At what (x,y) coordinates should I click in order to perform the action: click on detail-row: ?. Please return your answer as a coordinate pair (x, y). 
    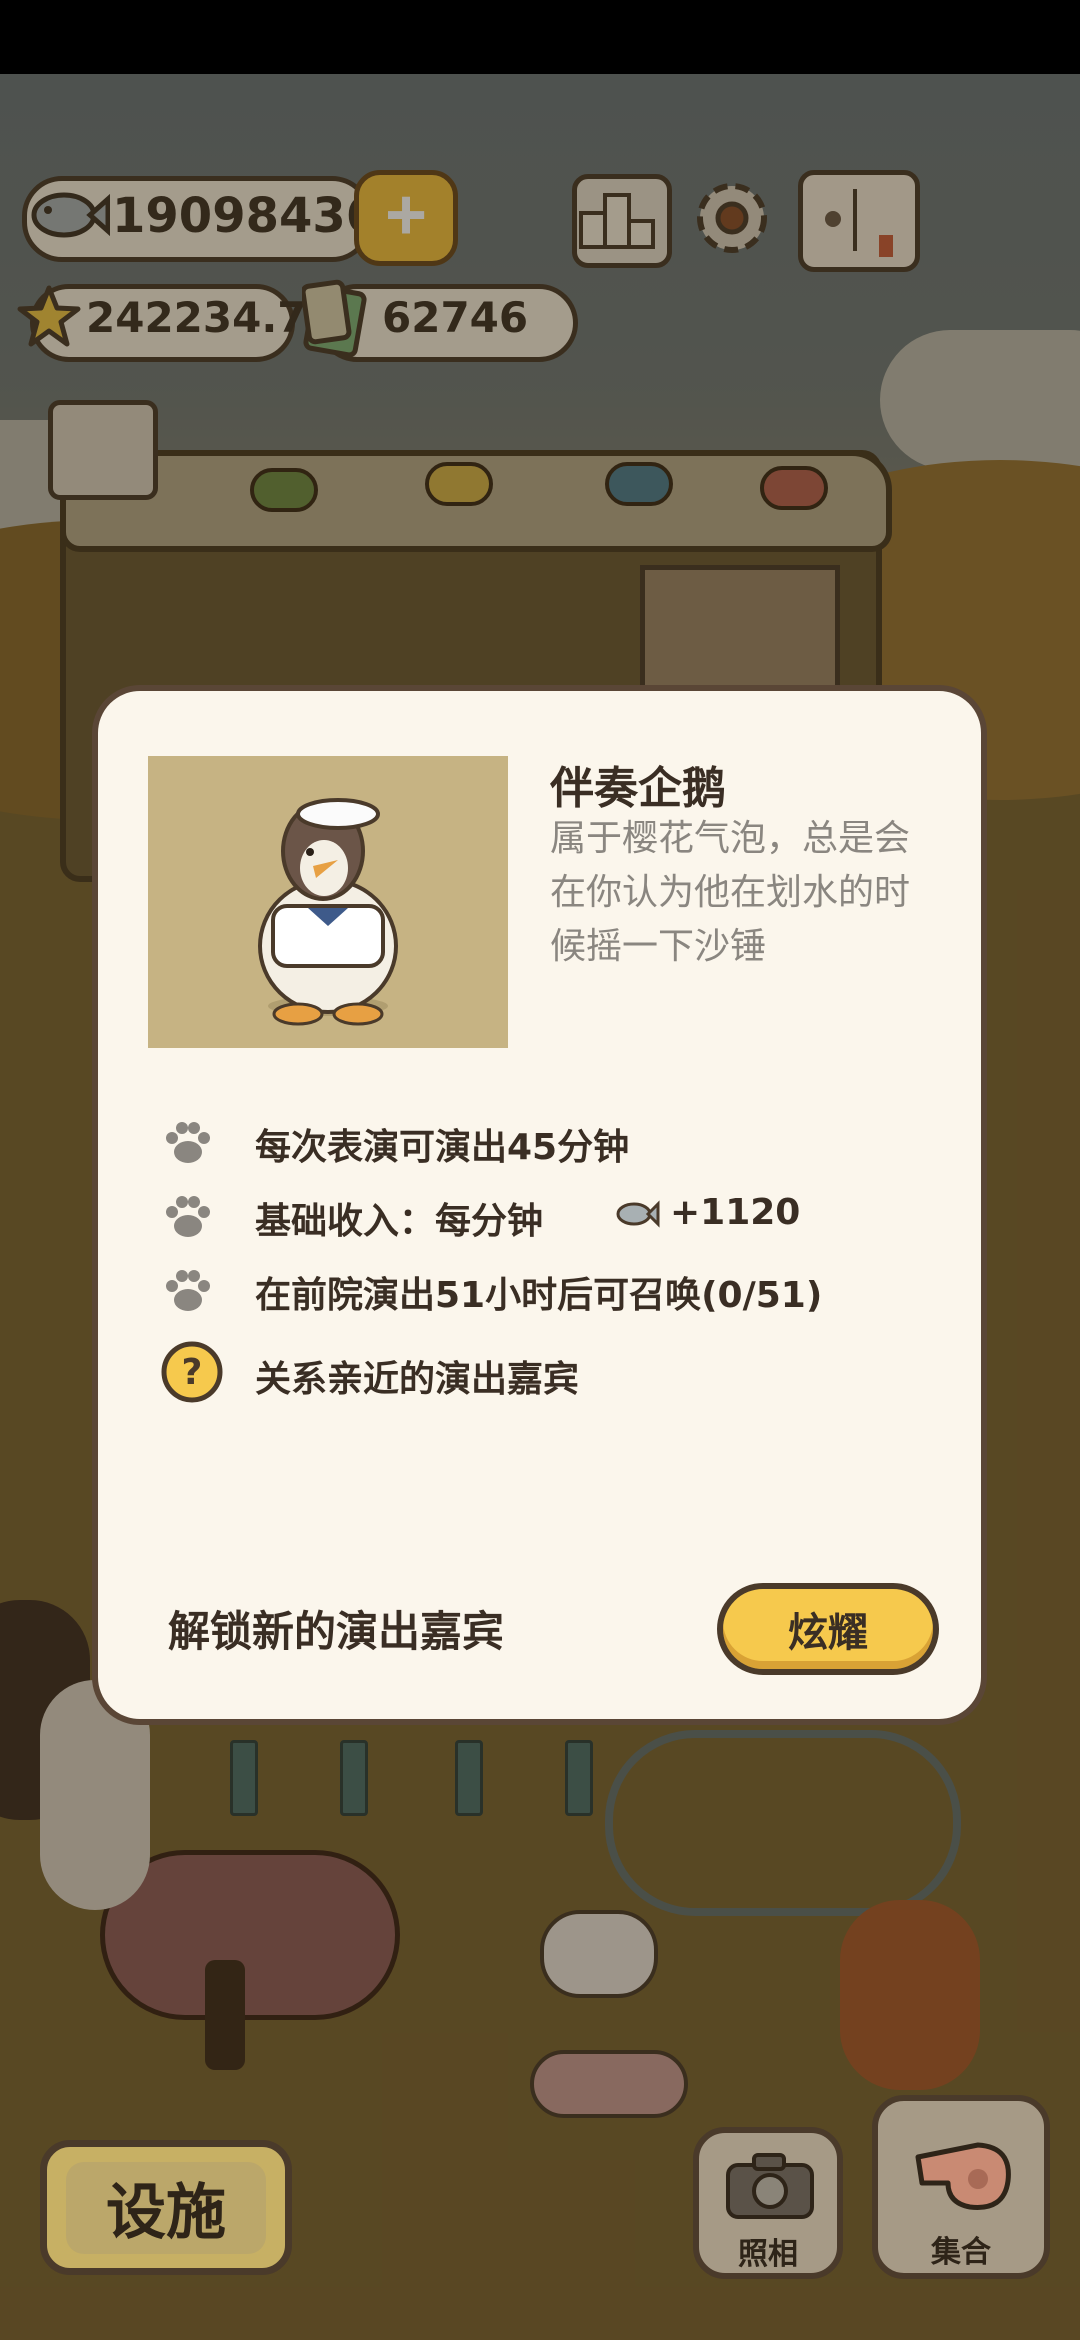
    Looking at the image, I should click on (192, 1372).